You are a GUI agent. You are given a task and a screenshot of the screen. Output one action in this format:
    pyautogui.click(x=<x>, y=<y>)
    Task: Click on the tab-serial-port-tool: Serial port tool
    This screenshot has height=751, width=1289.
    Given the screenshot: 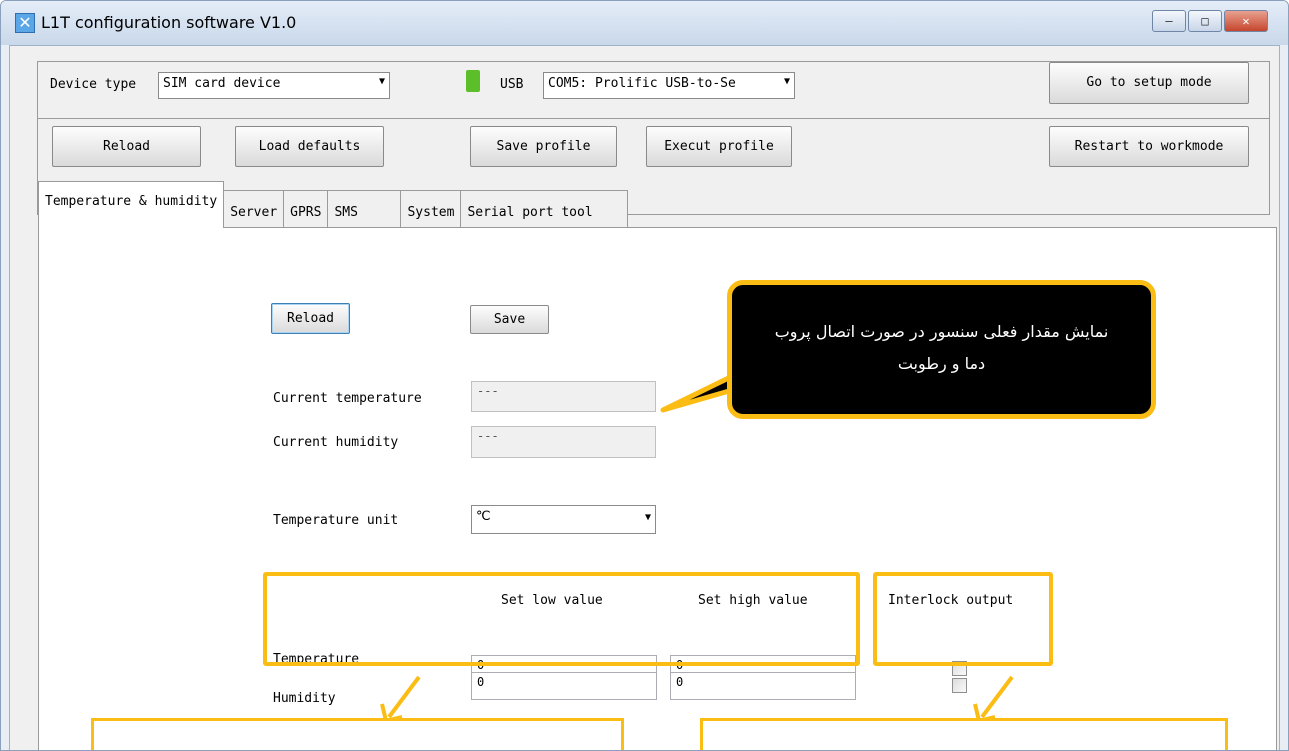 What is the action you would take?
    pyautogui.click(x=544, y=209)
    